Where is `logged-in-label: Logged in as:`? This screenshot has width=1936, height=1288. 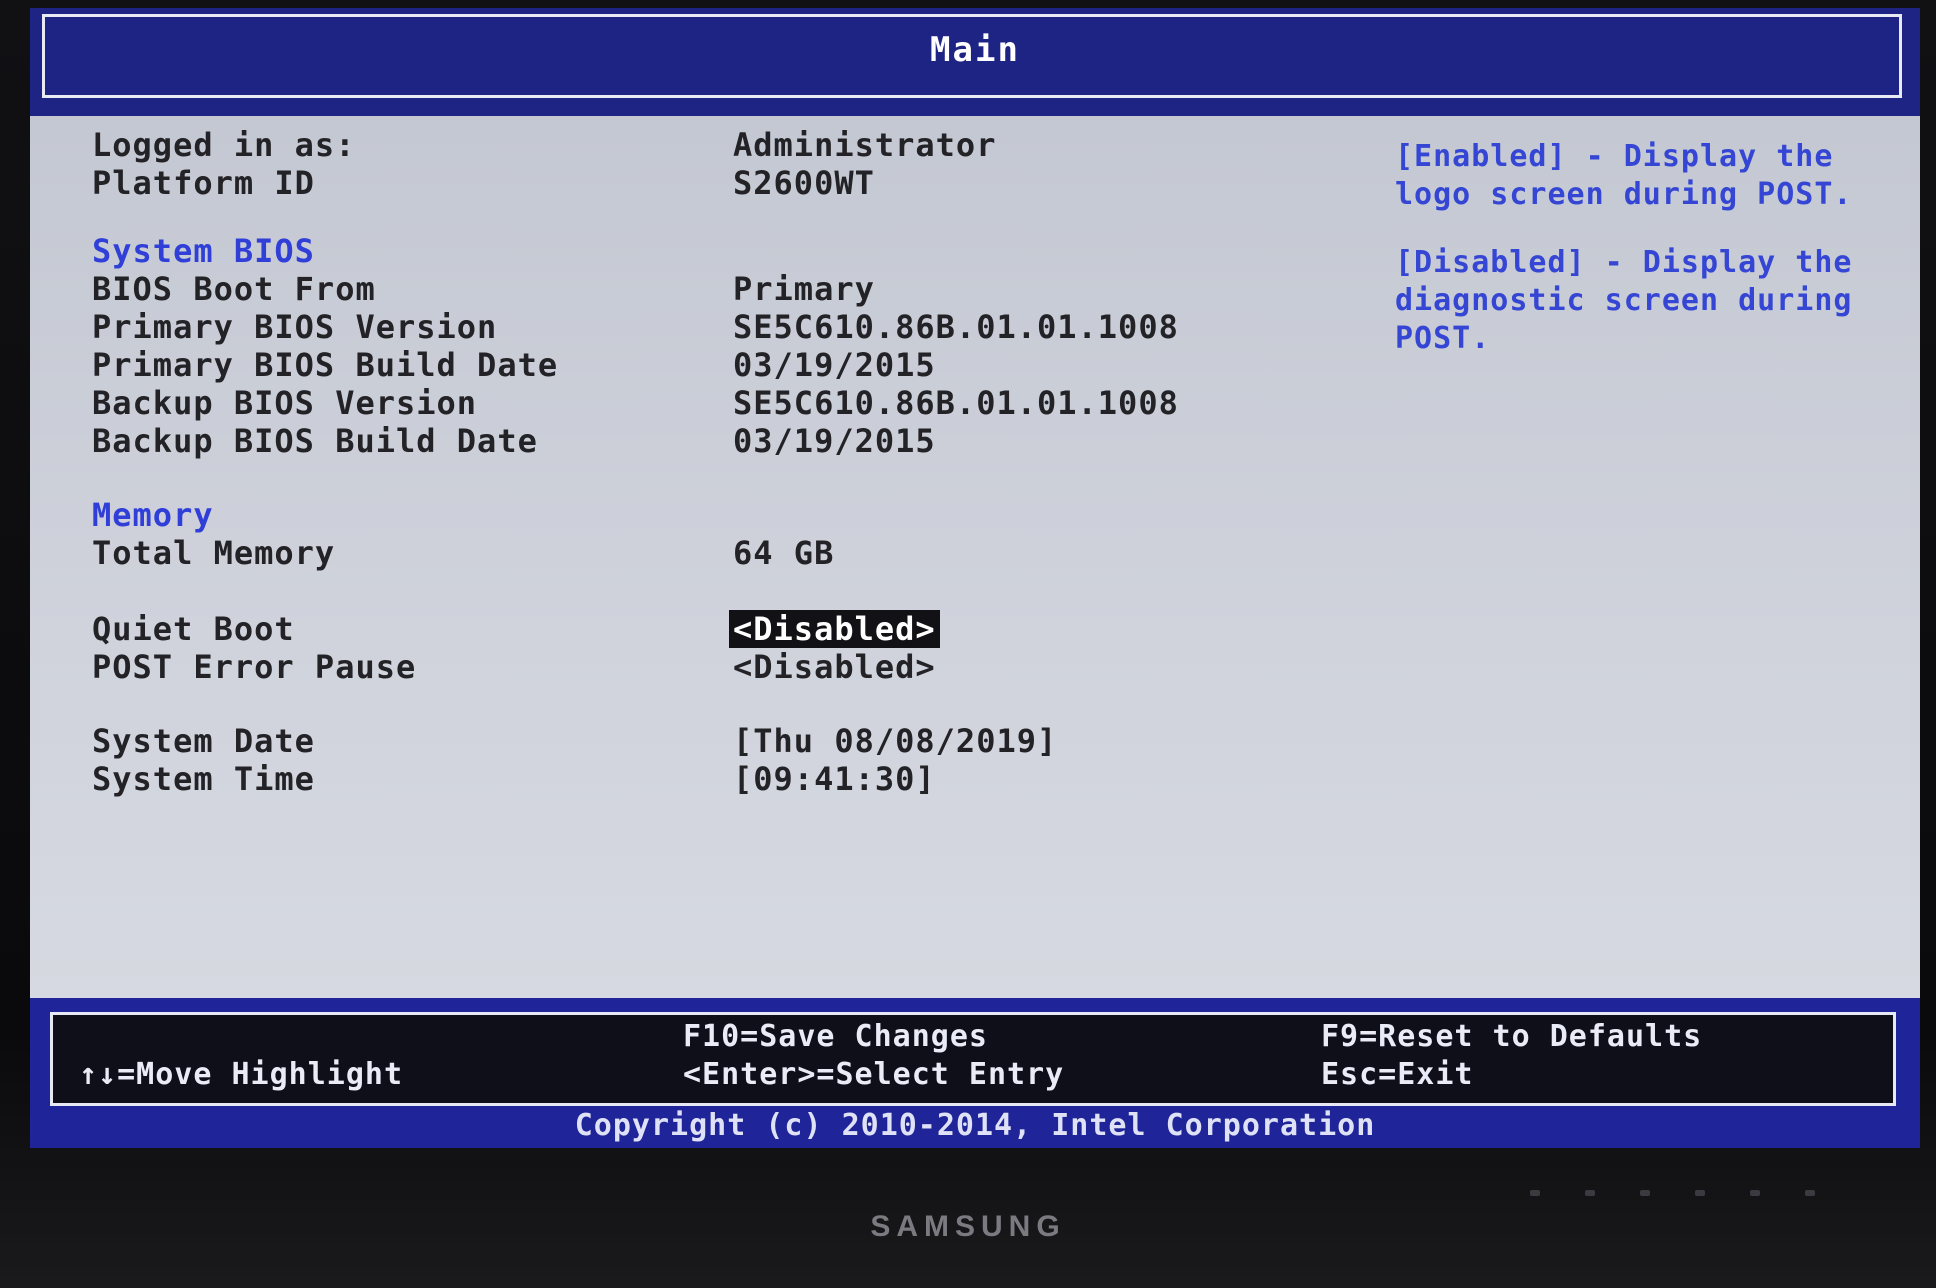
logged-in-label: Logged in as: is located at coordinates (224, 145).